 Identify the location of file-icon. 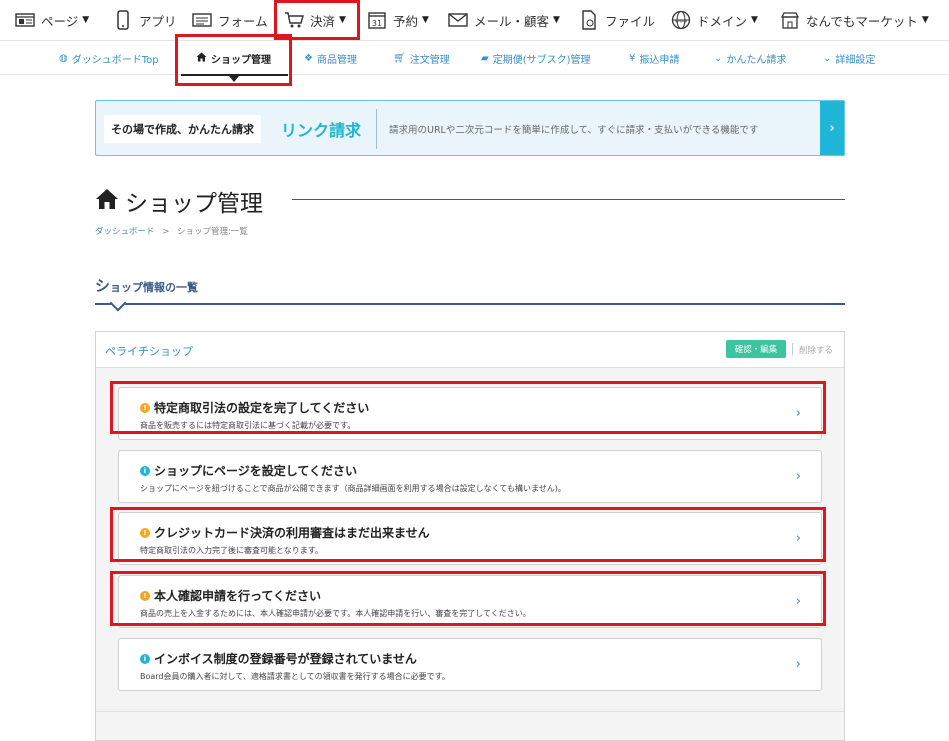
(589, 20).